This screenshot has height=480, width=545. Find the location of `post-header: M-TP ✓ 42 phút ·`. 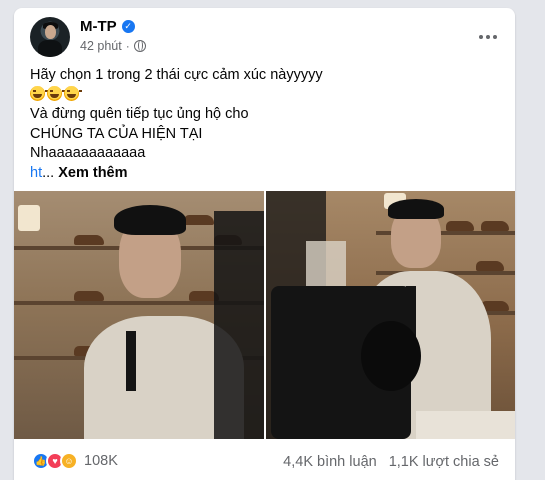

post-header: M-TP ✓ 42 phút · is located at coordinates (264, 36).